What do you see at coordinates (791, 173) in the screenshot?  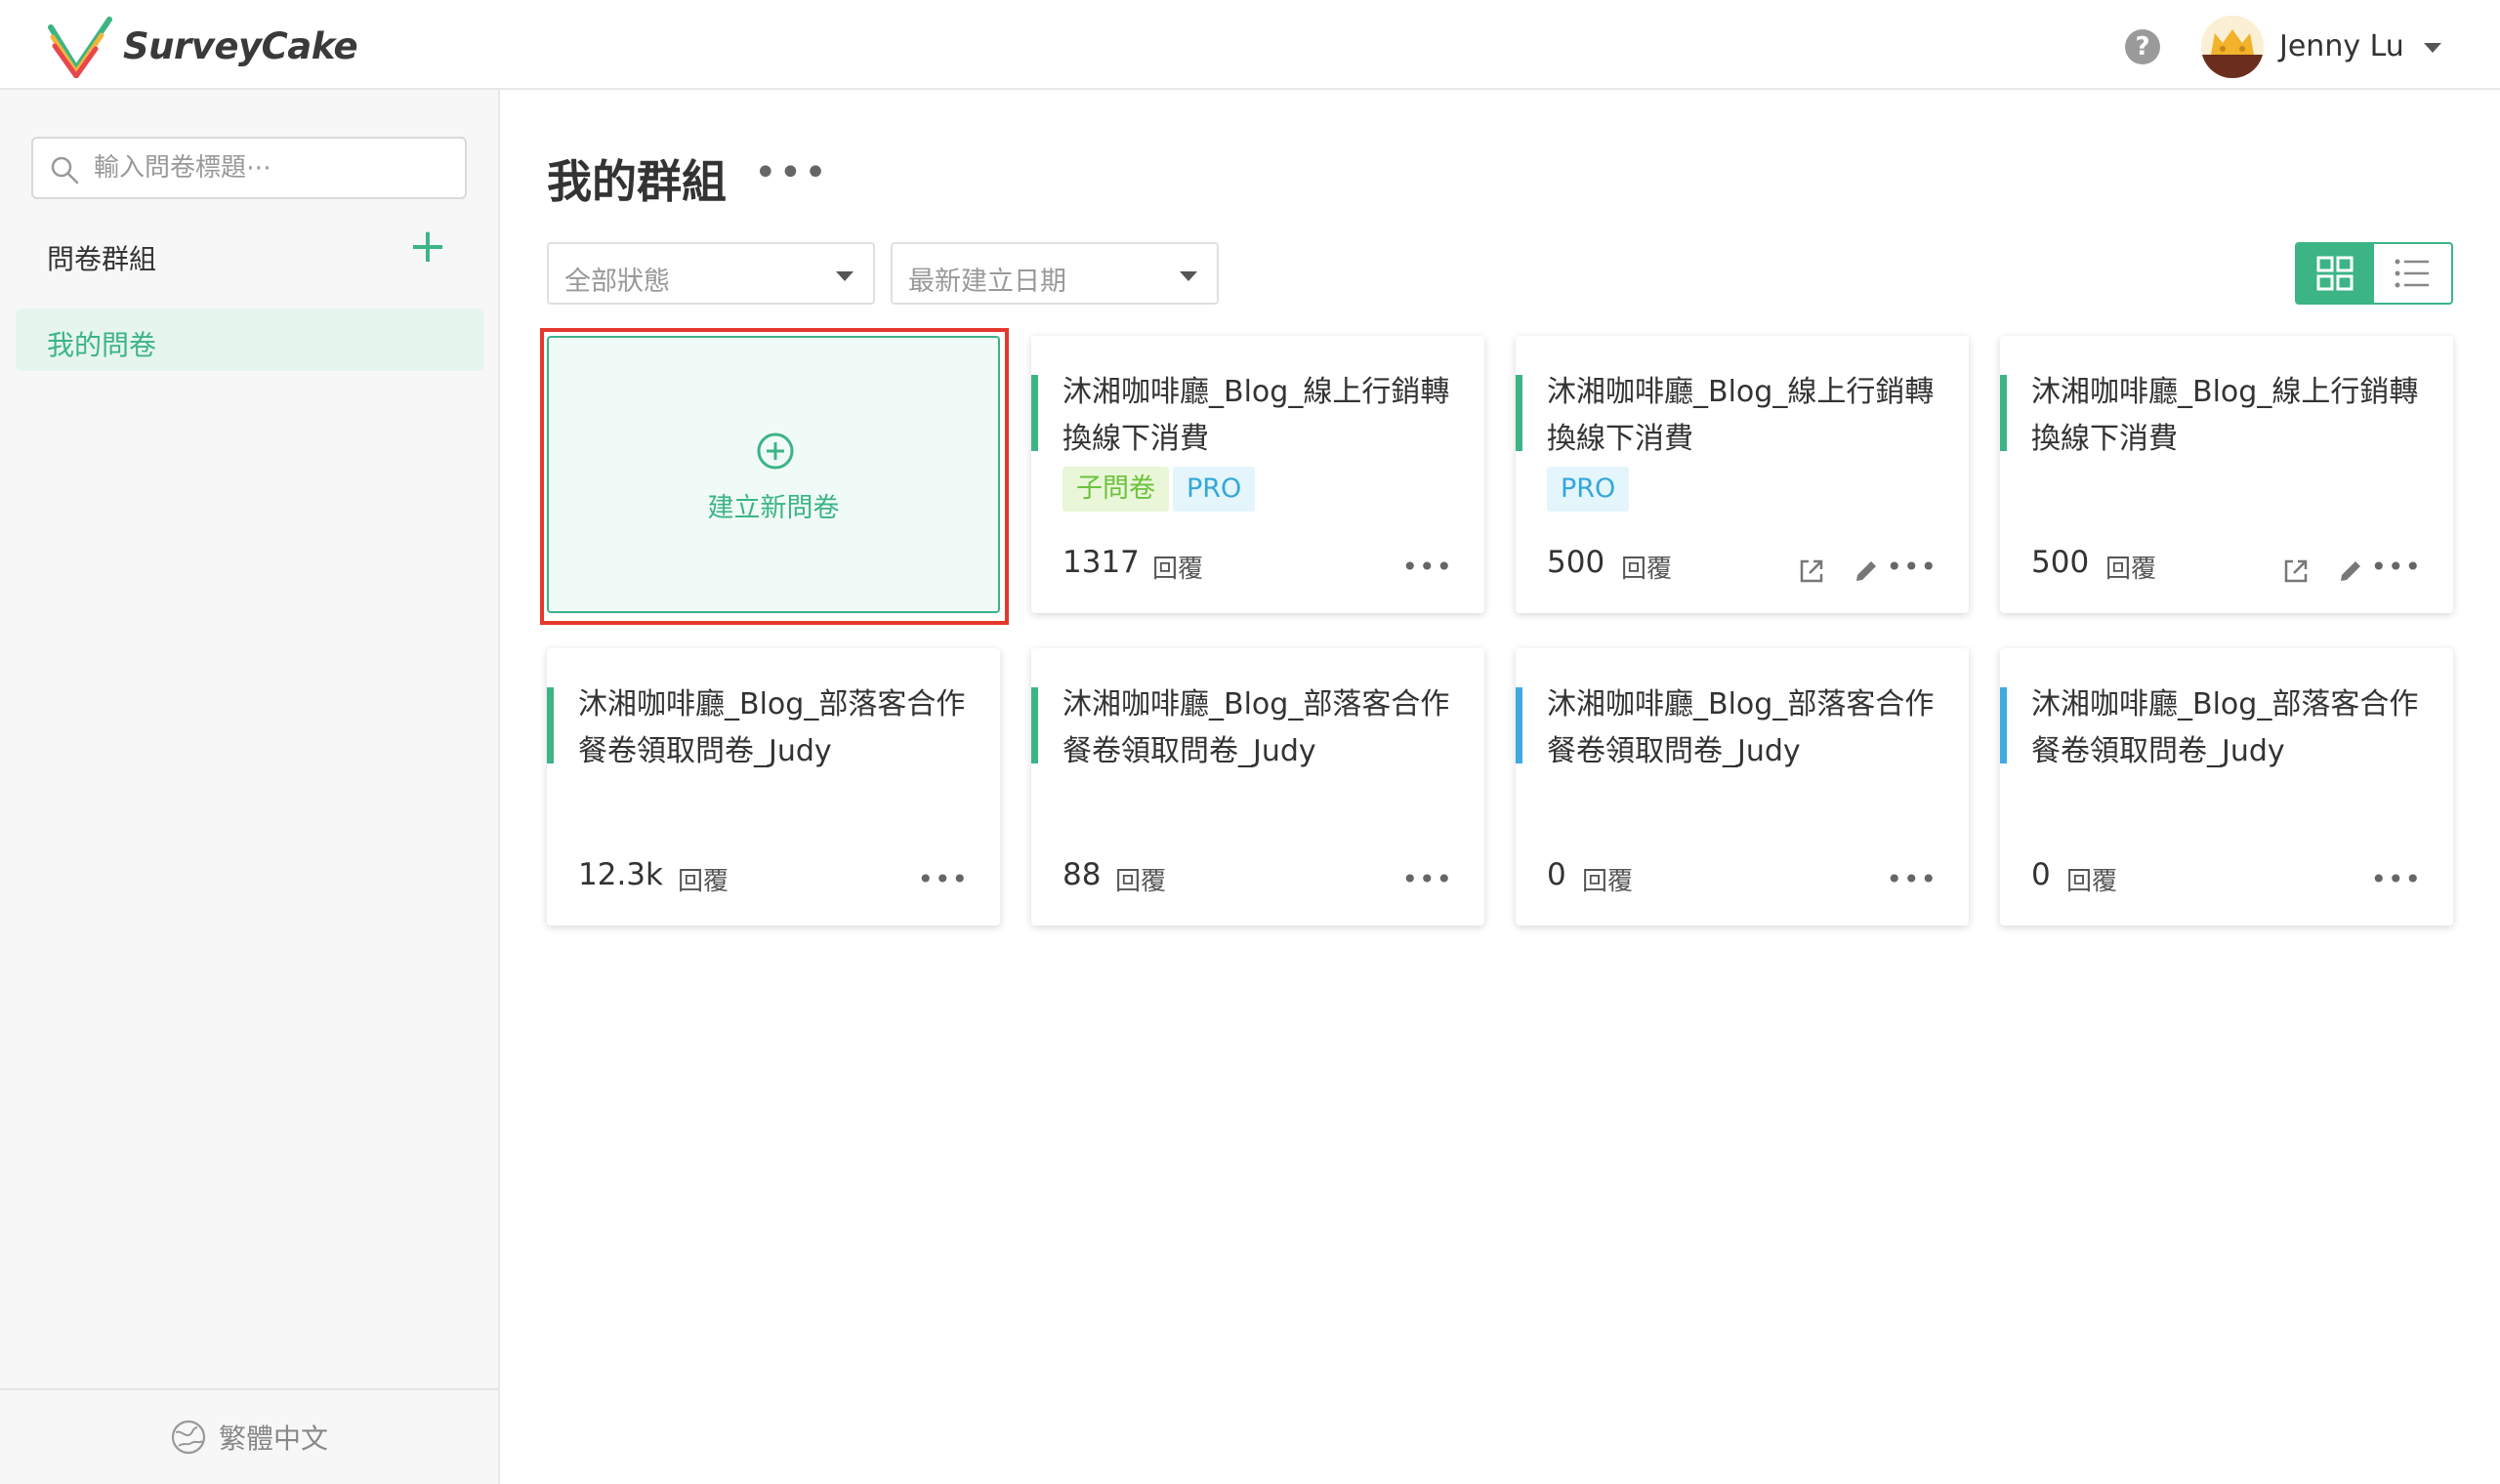 I see `group-more-options-icon: •••` at bounding box center [791, 173].